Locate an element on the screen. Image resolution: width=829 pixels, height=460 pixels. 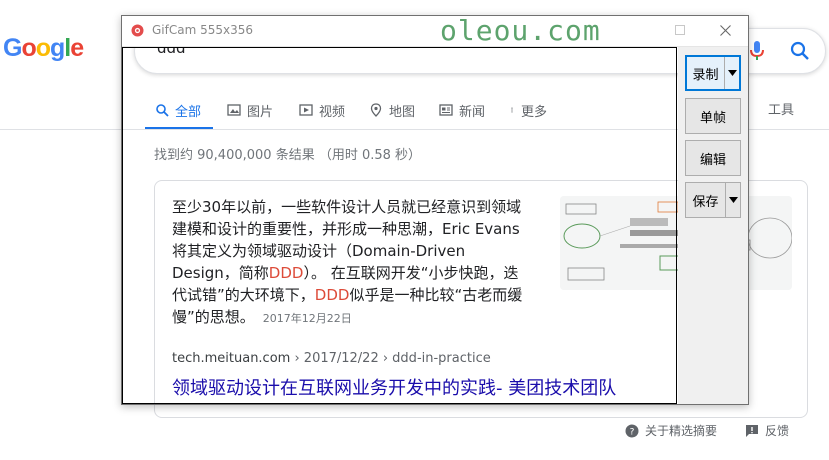
logo-letter: G is located at coordinates (12, 48).